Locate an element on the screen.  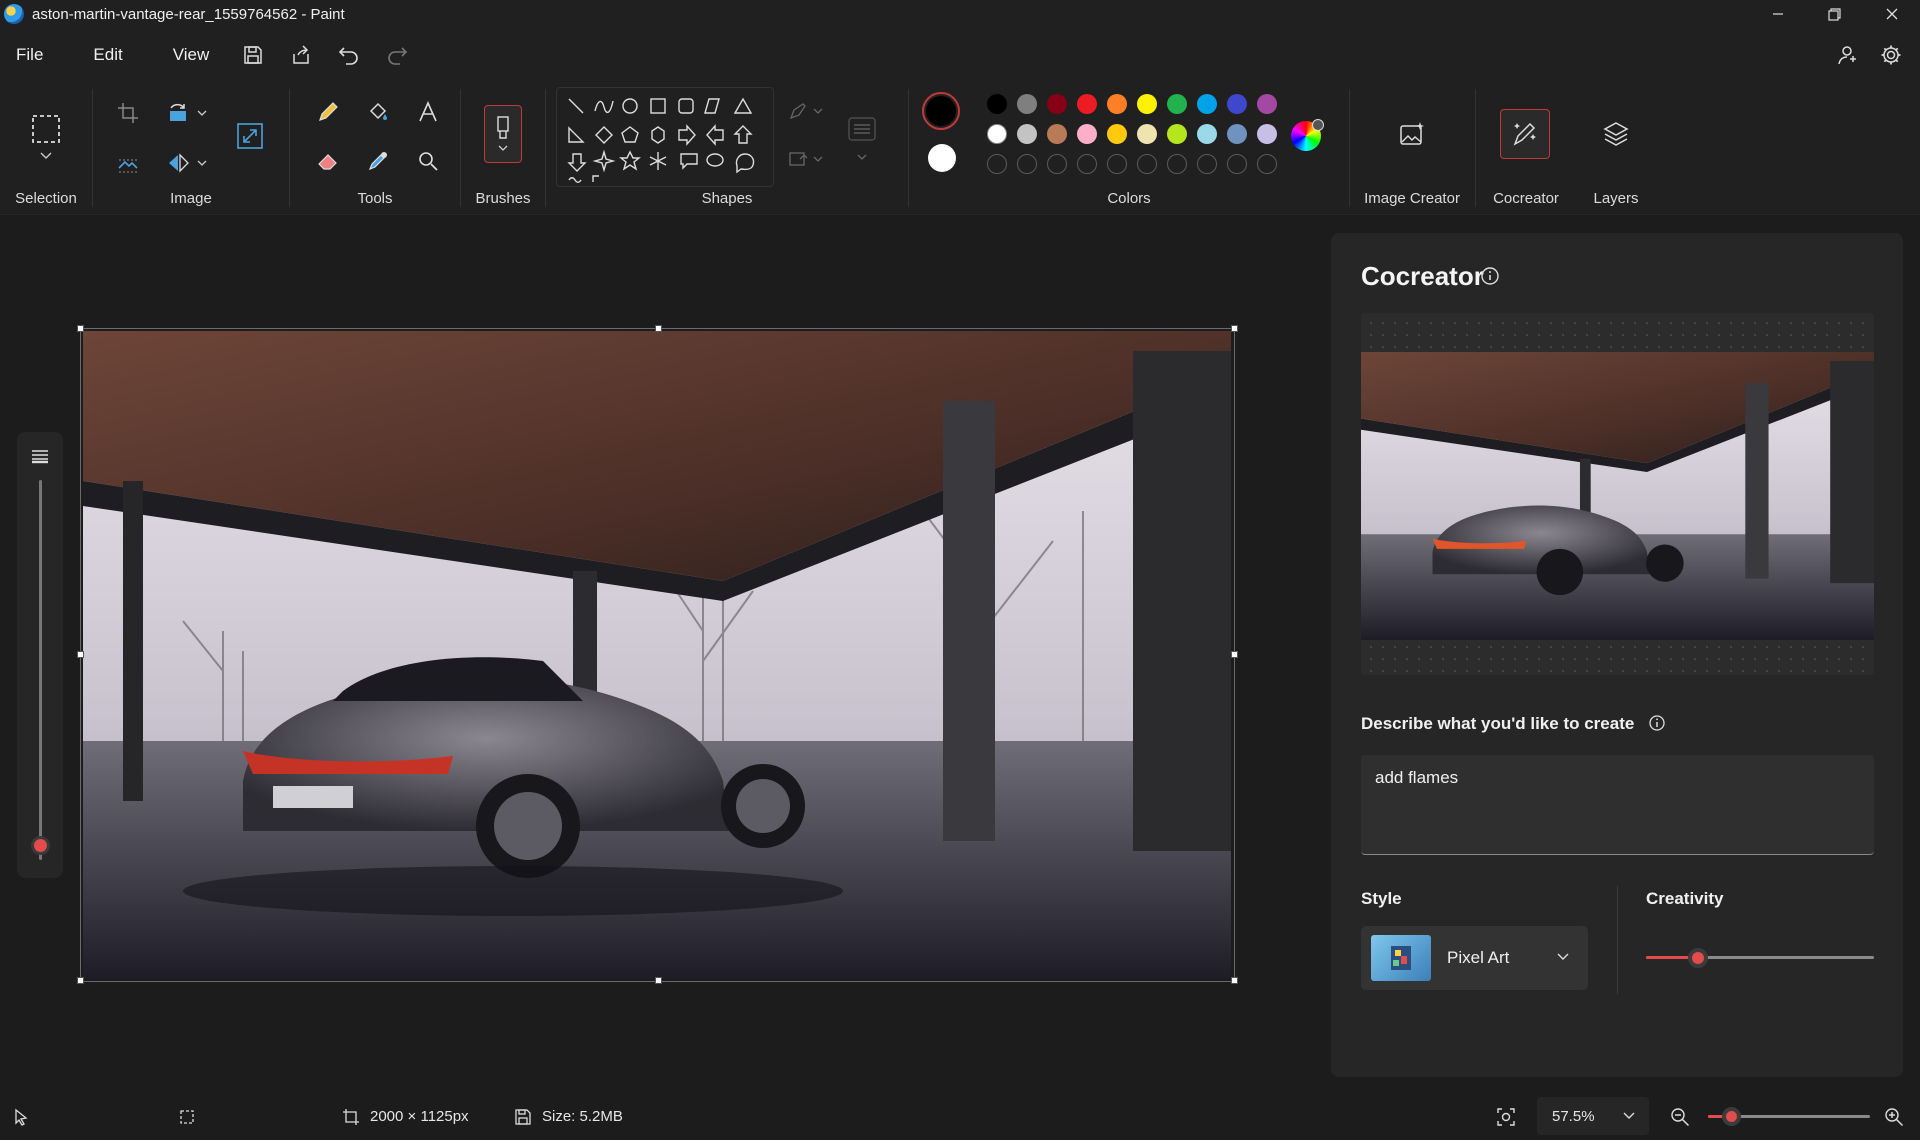
shape-fill-chevron-down-icon is located at coordinates (818, 159).